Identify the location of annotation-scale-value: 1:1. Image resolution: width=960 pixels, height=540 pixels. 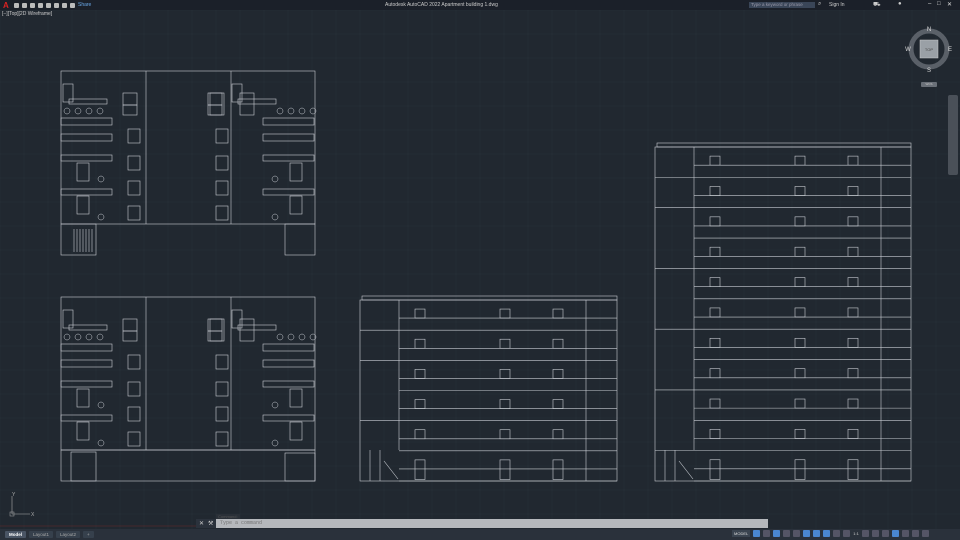
(856, 533).